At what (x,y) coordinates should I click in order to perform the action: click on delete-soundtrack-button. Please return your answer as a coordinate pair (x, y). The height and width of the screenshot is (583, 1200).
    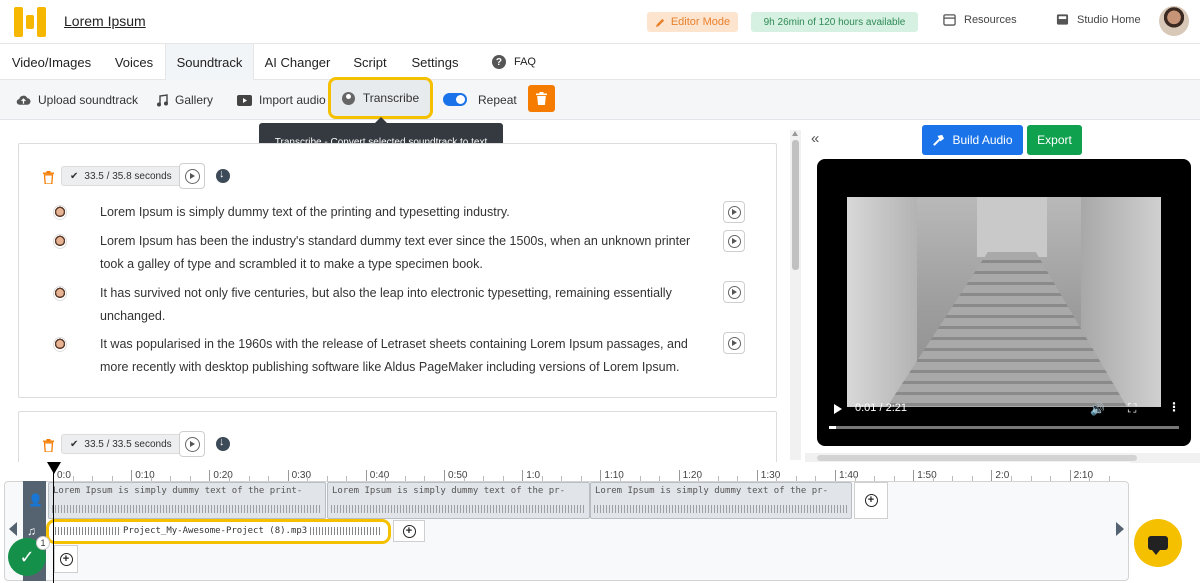
    Looking at the image, I should click on (541, 98).